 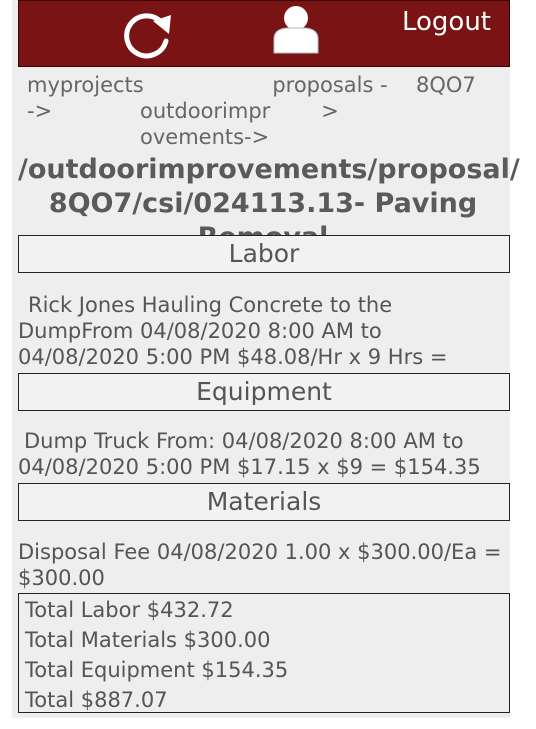 What do you see at coordinates (148, 640) in the screenshot?
I see `total-materials: Total Materials $300.00` at bounding box center [148, 640].